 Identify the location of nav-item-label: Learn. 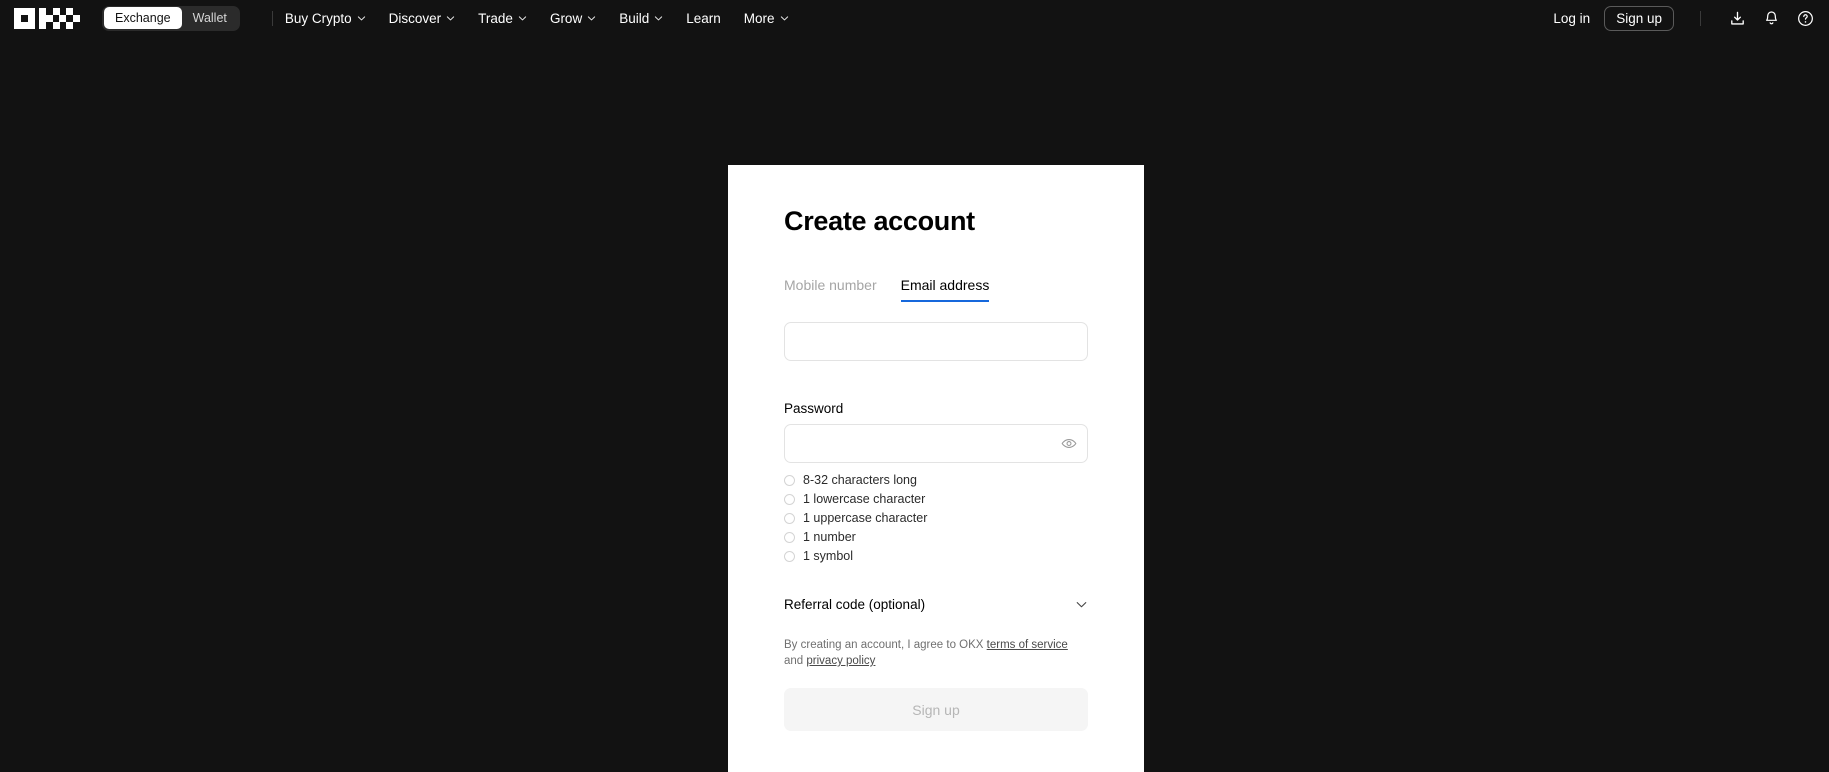
(703, 18).